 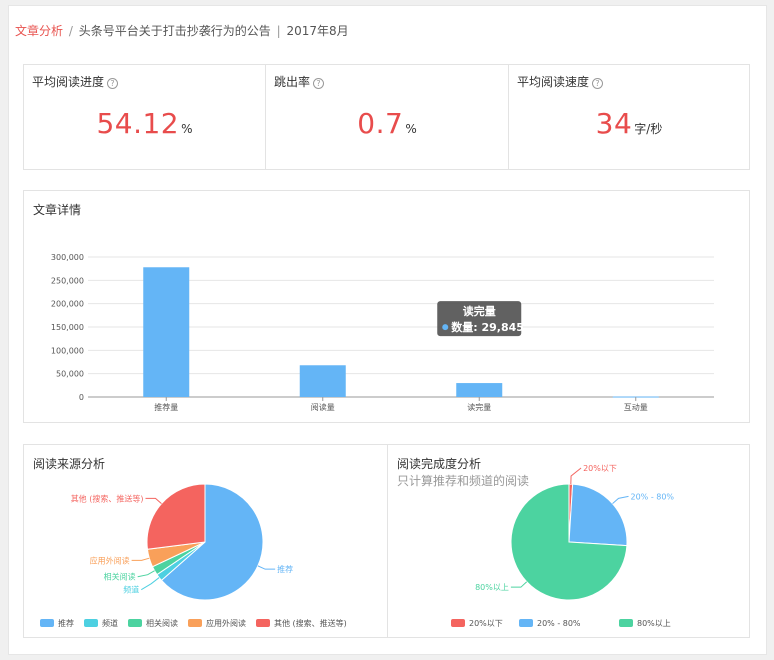 I want to click on metric-card-read-progress: 平均阅读进度? 54.12%, so click(x=144, y=117).